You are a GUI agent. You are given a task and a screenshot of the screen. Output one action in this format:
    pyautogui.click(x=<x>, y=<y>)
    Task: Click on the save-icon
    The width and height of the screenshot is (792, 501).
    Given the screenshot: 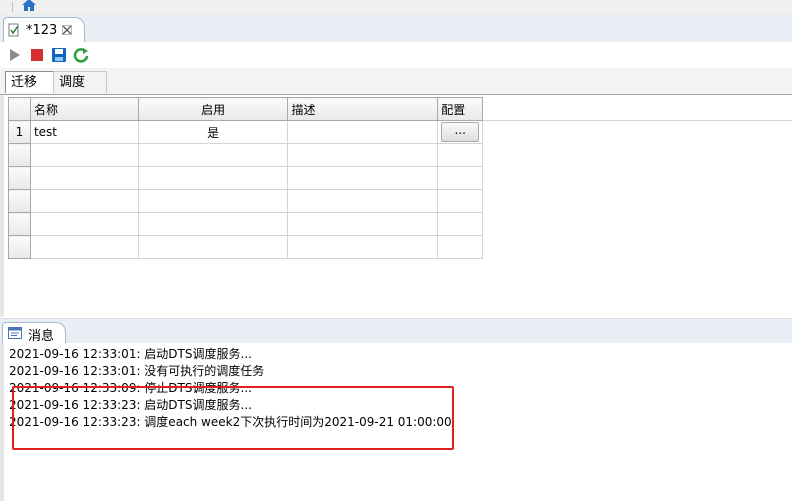 What is the action you would take?
    pyautogui.click(x=59, y=55)
    